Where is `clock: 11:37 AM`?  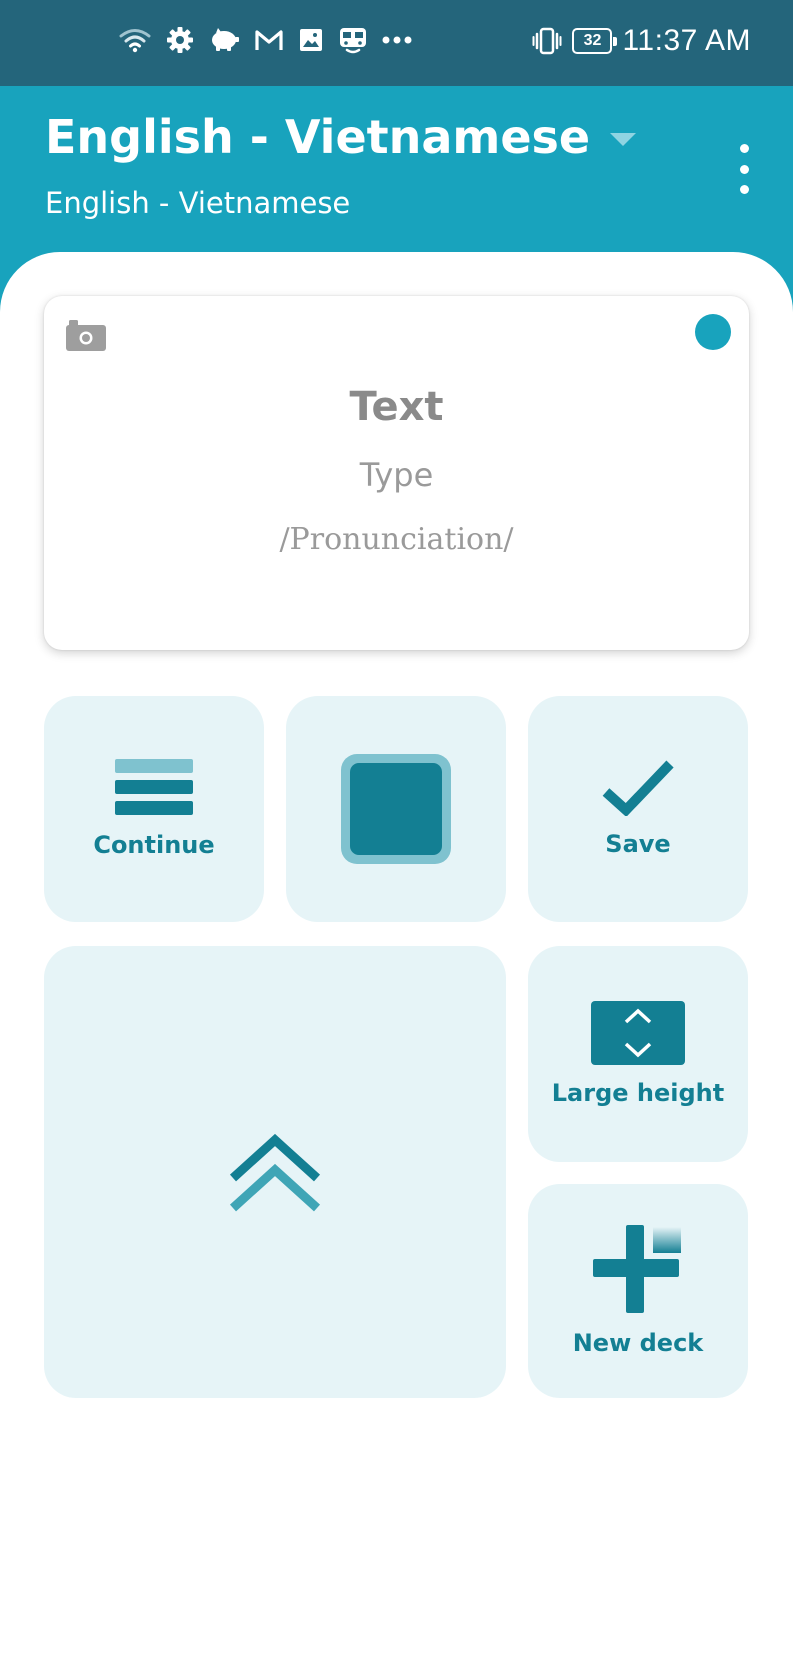 clock: 11:37 AM is located at coordinates (686, 40).